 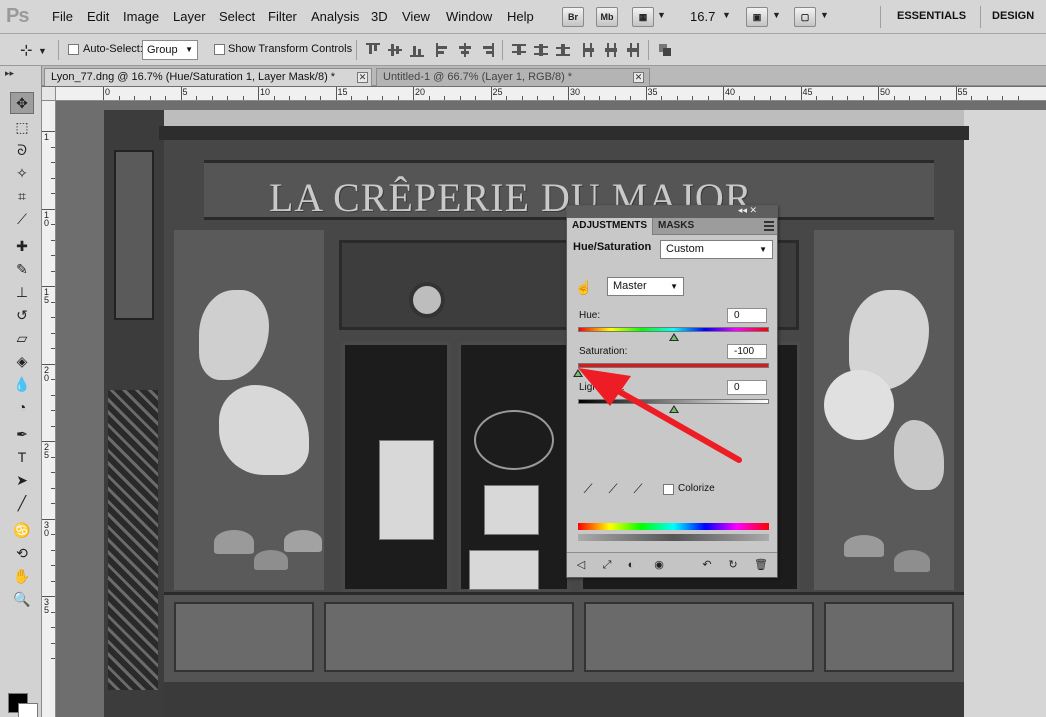 I want to click on visibility-eye-icon: ◉, so click(x=659, y=565).